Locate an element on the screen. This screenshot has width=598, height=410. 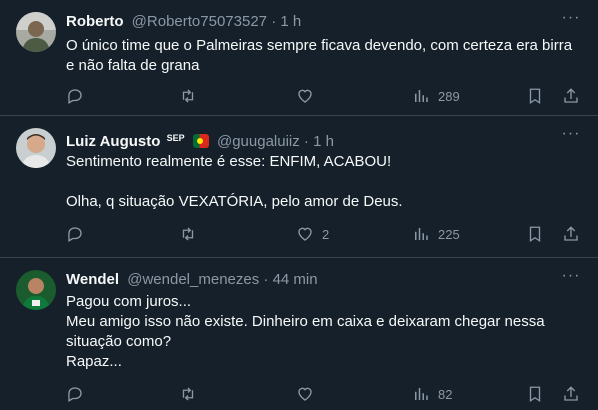
views-button: 225 is located at coordinates (436, 234).